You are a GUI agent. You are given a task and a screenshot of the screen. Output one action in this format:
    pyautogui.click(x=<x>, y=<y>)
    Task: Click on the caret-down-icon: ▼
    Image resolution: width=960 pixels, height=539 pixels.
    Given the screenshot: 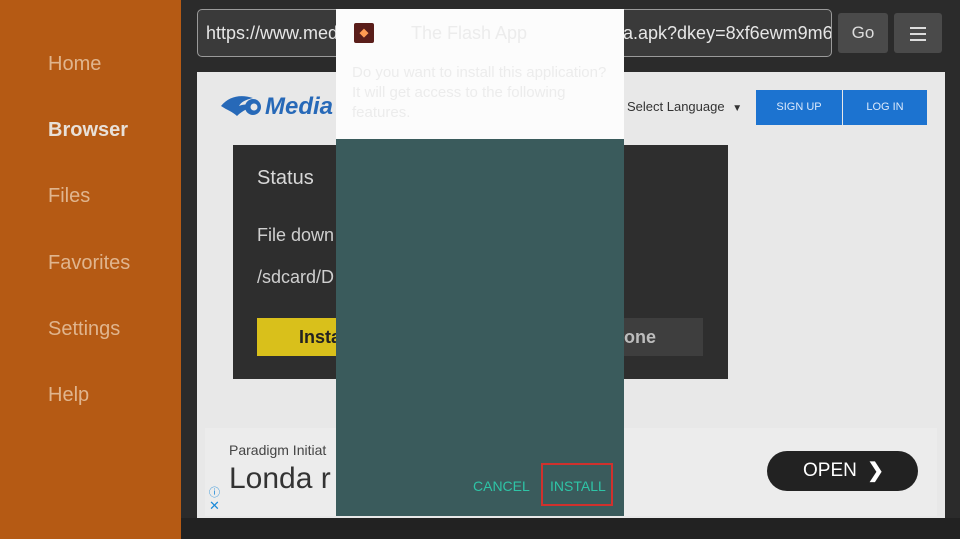 What is the action you would take?
    pyautogui.click(x=737, y=108)
    